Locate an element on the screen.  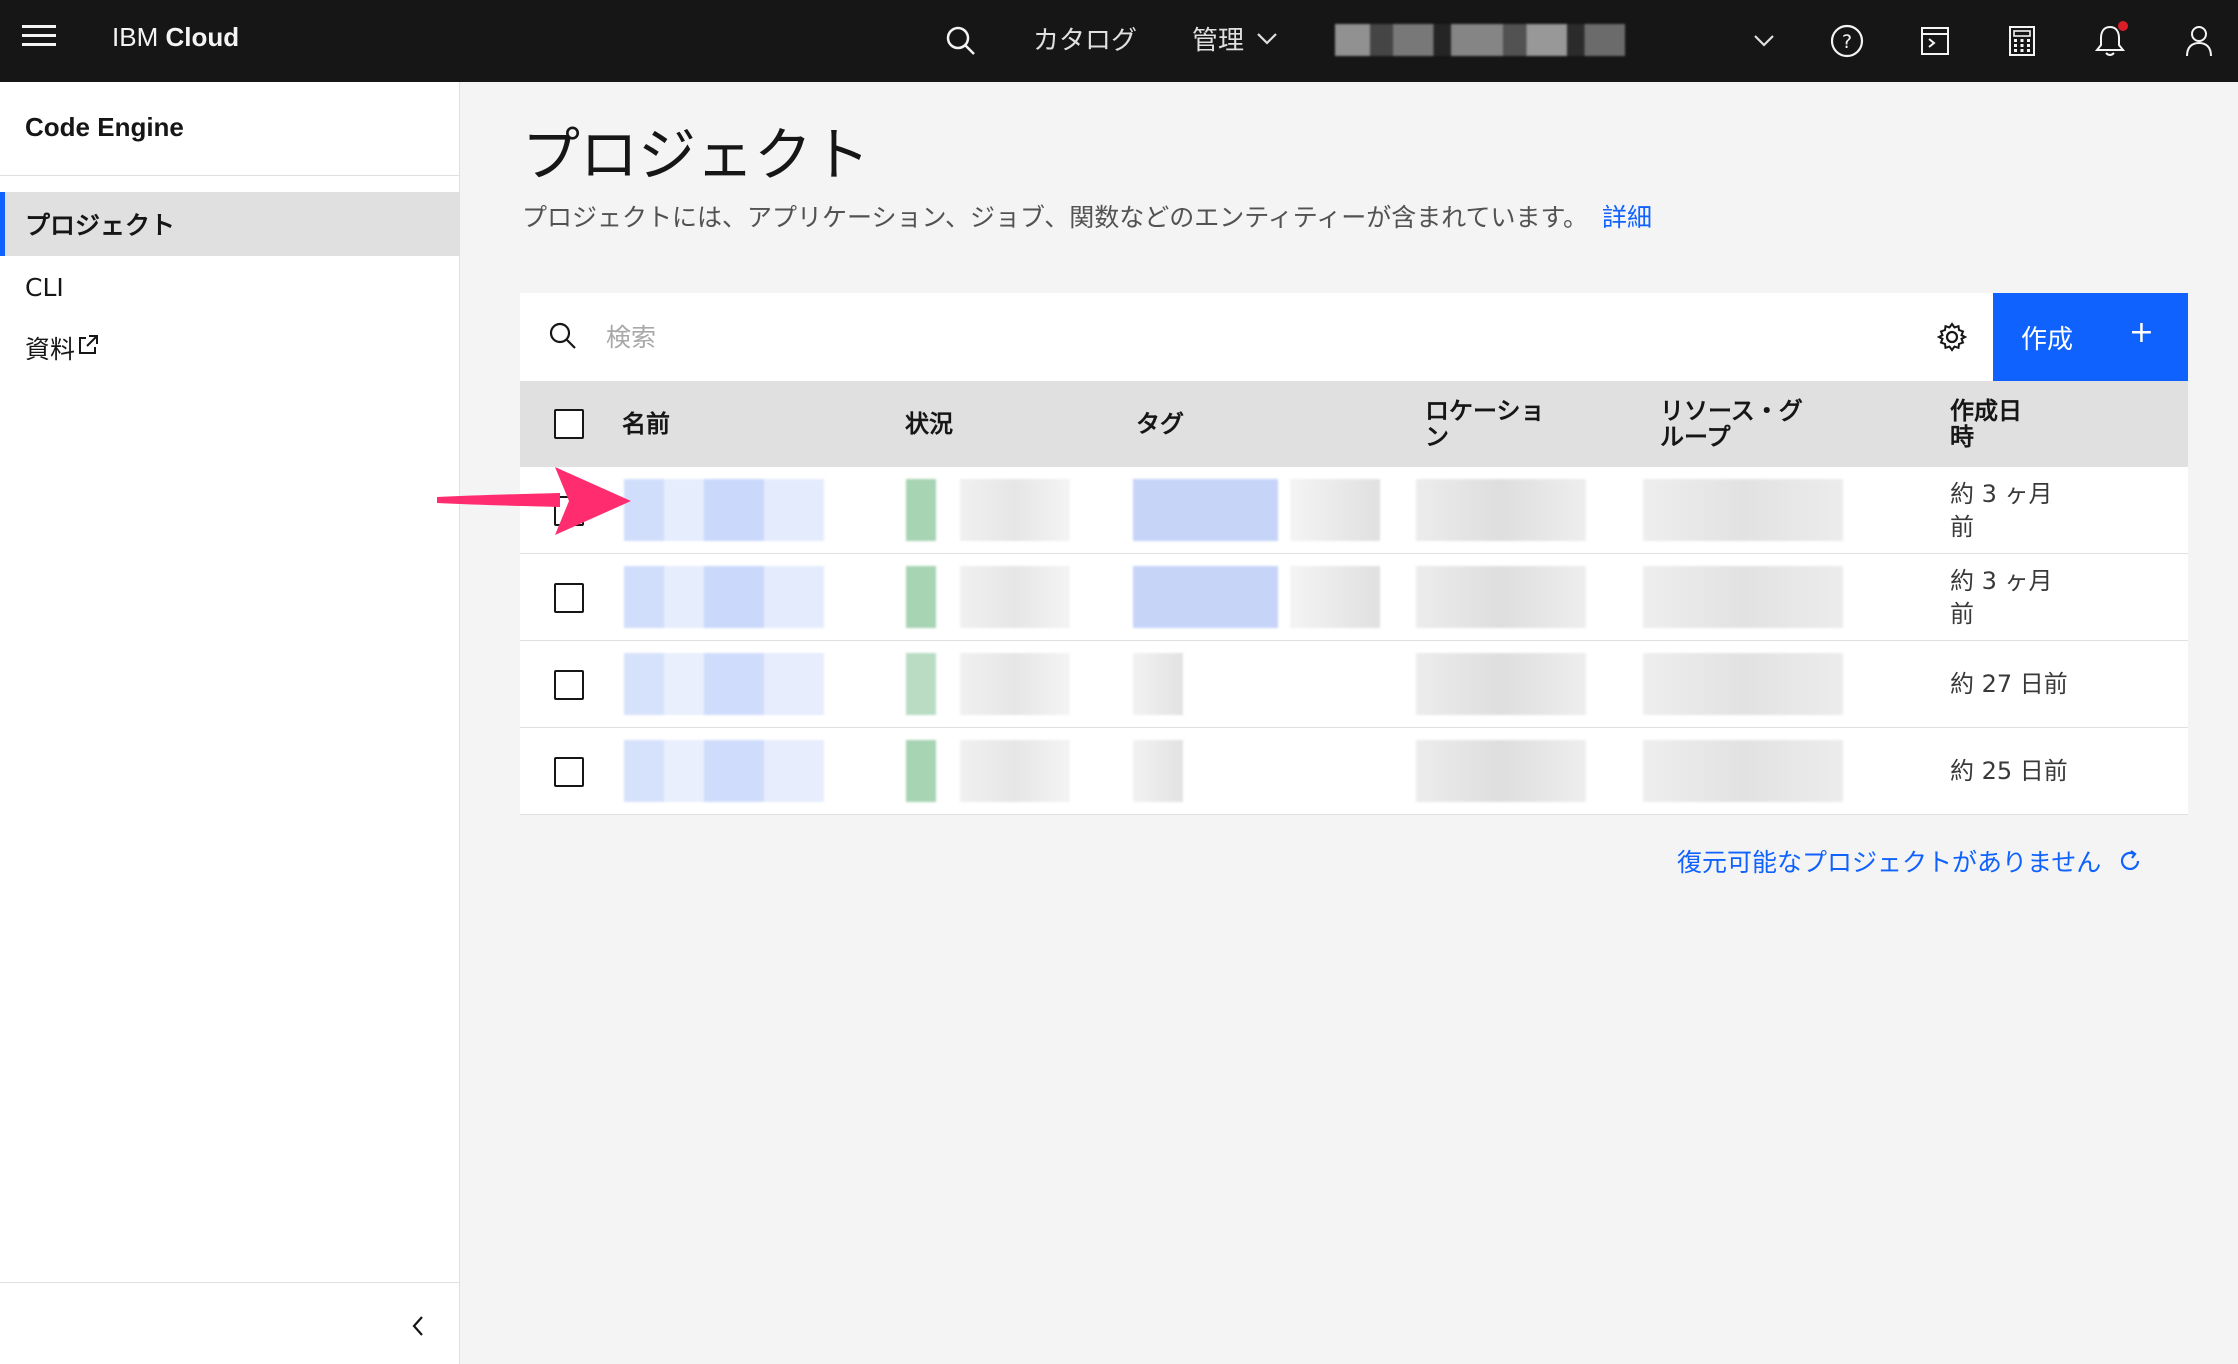
restore-text: 復元可能なプロジェクトがありません is located at coordinates (1889, 862).